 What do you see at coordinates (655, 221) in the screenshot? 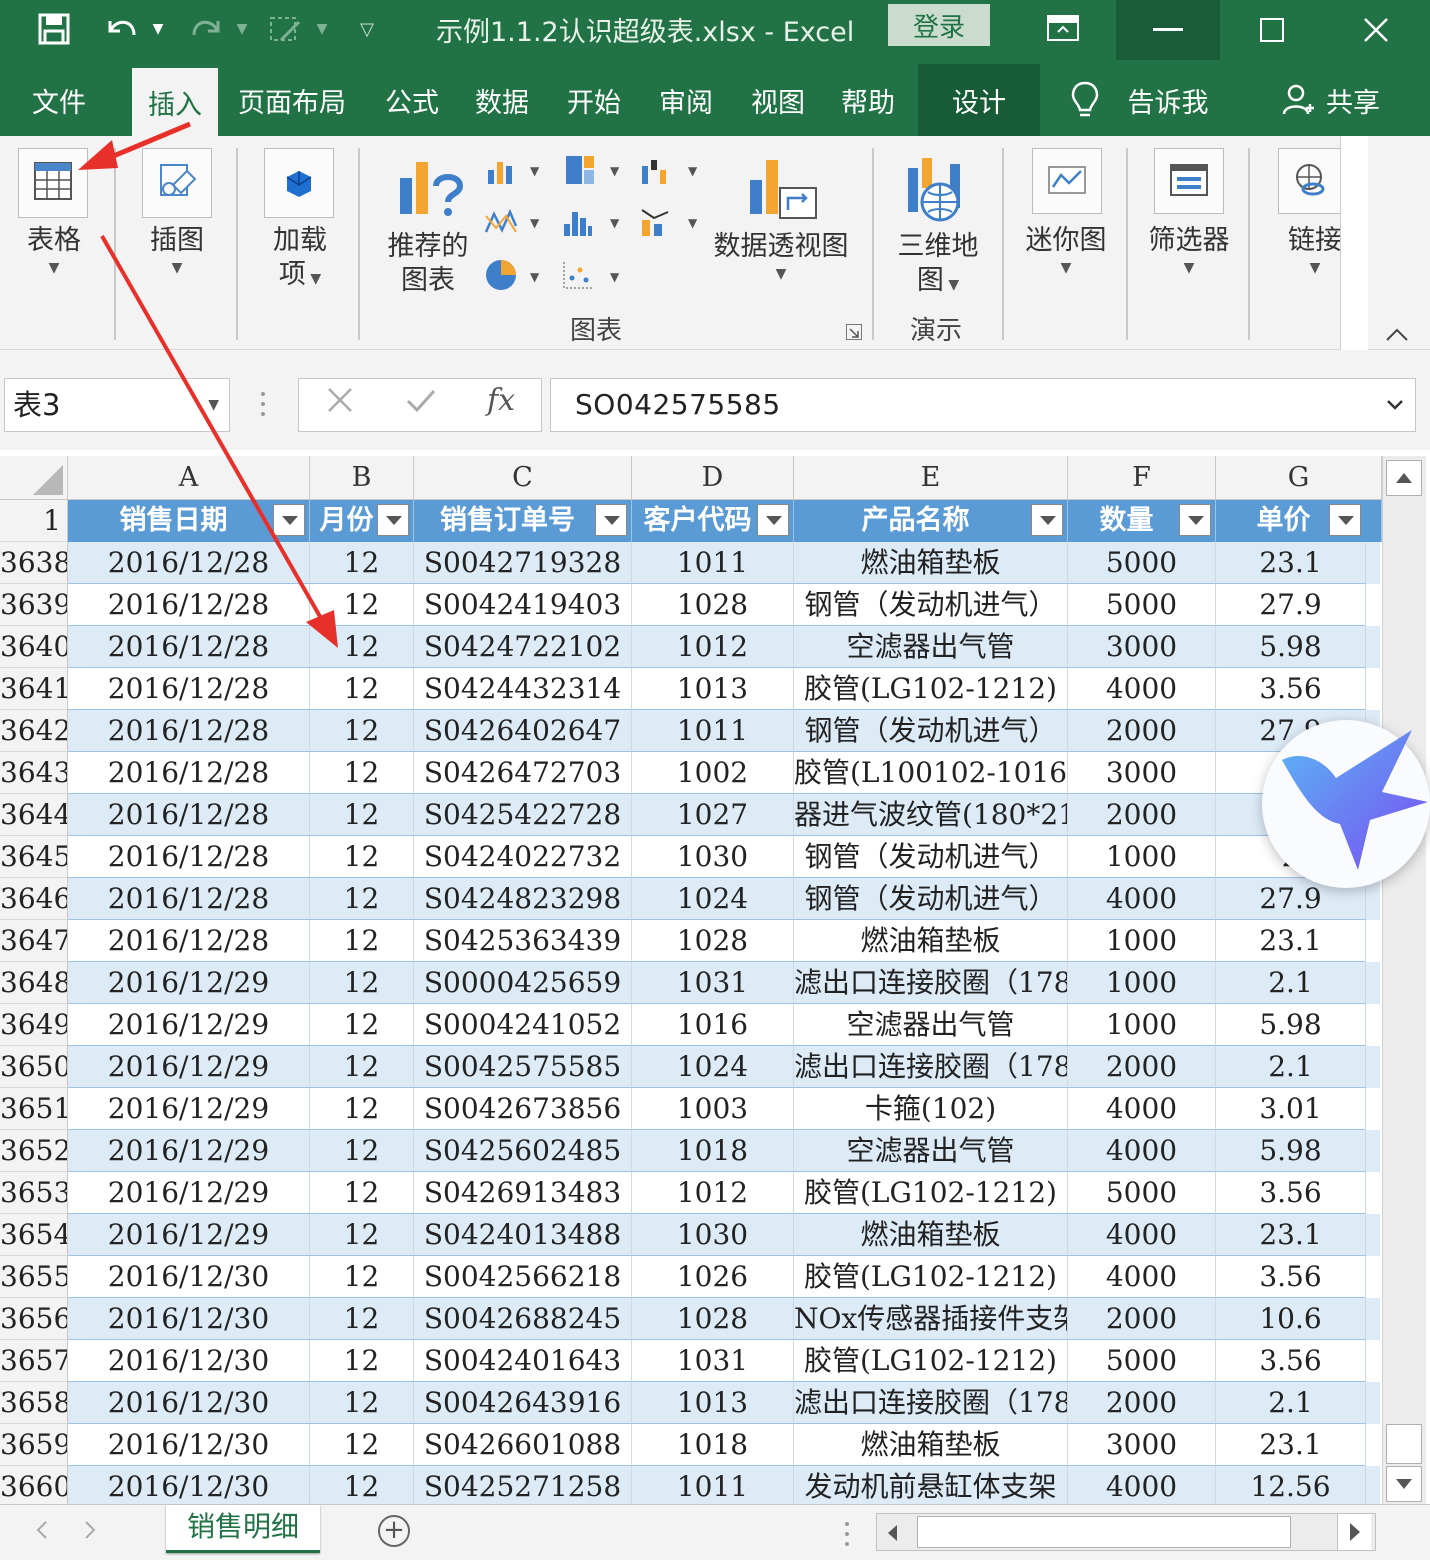
I see `combo-chart-icon` at bounding box center [655, 221].